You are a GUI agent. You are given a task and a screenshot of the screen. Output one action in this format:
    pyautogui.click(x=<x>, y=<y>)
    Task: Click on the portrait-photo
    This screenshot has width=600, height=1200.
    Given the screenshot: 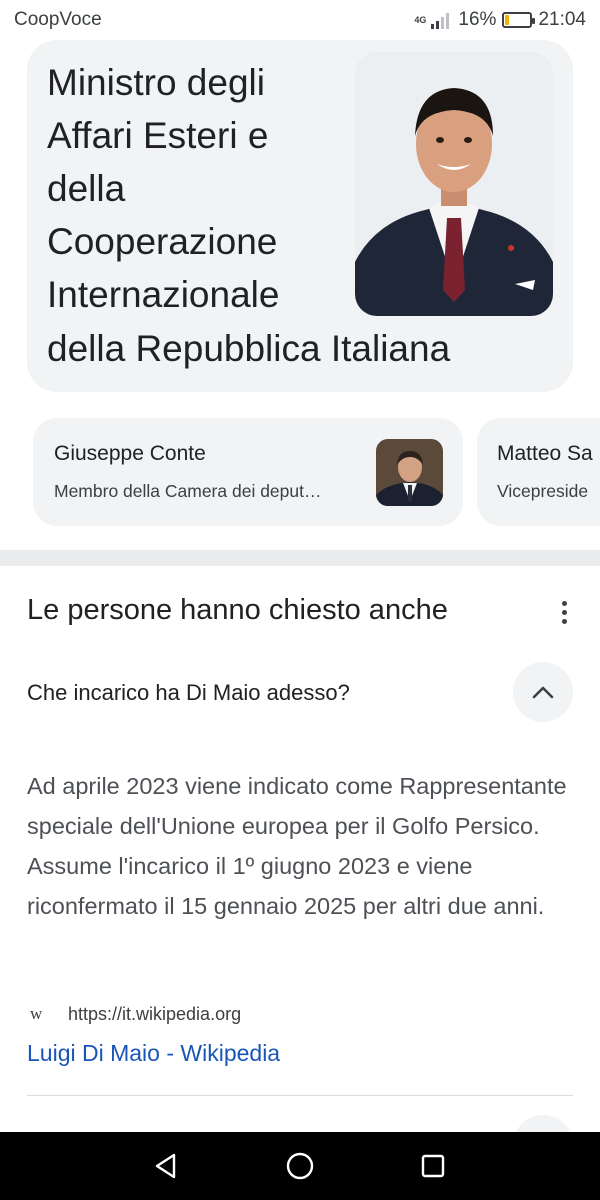 What is the action you would take?
    pyautogui.click(x=454, y=184)
    